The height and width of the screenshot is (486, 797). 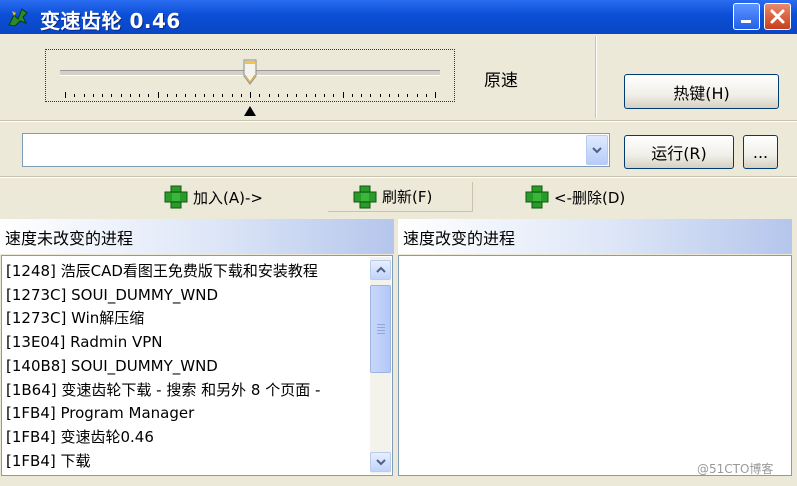 I want to click on speed-slider, so click(x=250, y=75).